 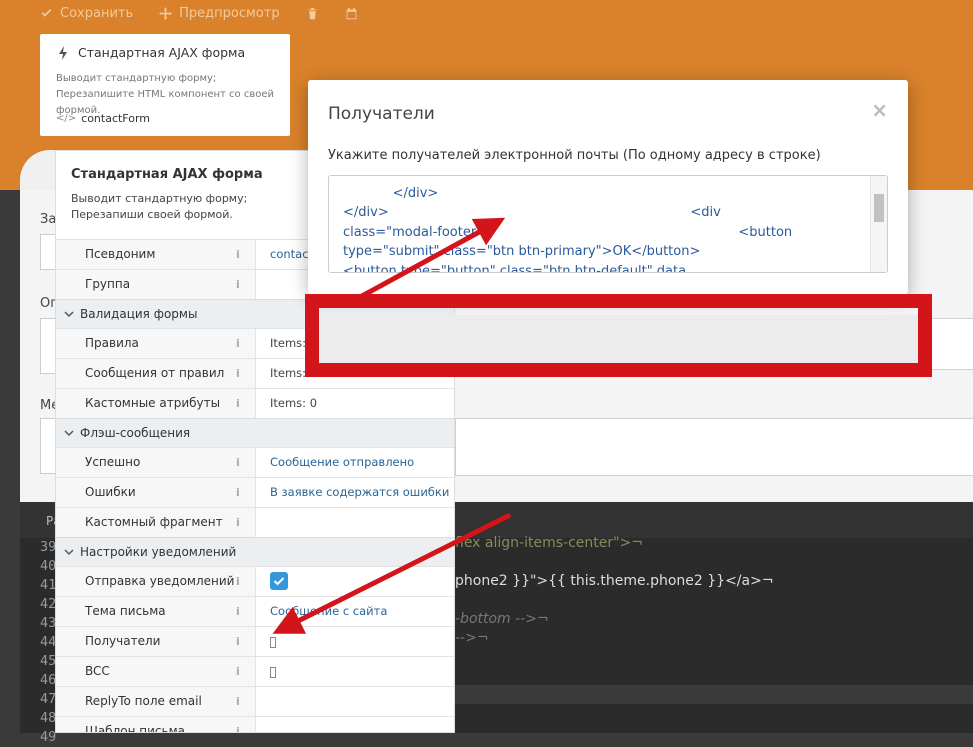 What do you see at coordinates (352, 492) in the screenshot?
I see `property-value: В заявке содержатся ошибки` at bounding box center [352, 492].